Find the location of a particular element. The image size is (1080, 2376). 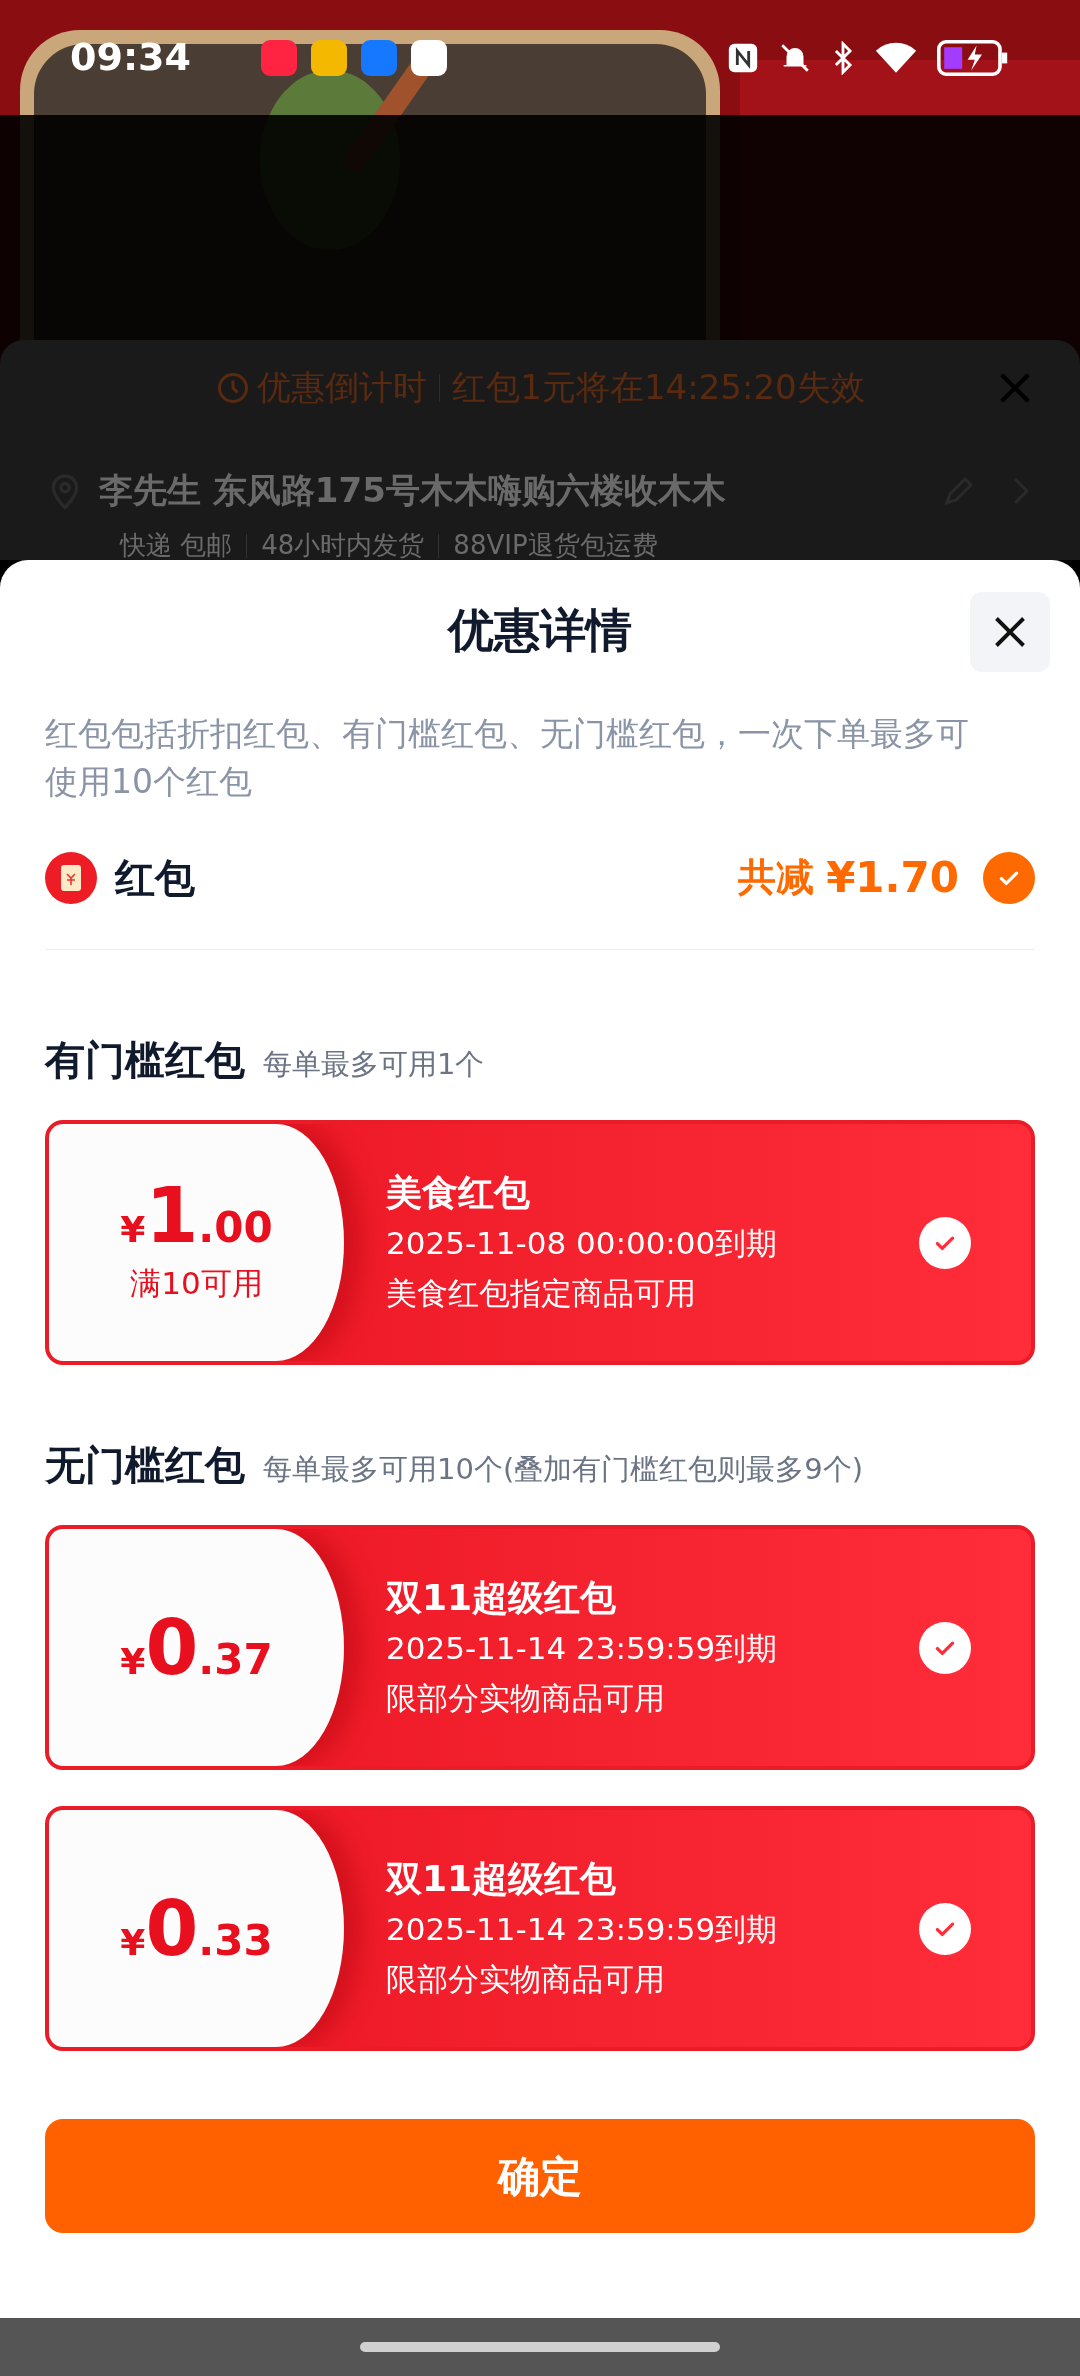

service-tag: 48小时内发货 is located at coordinates (343, 545).